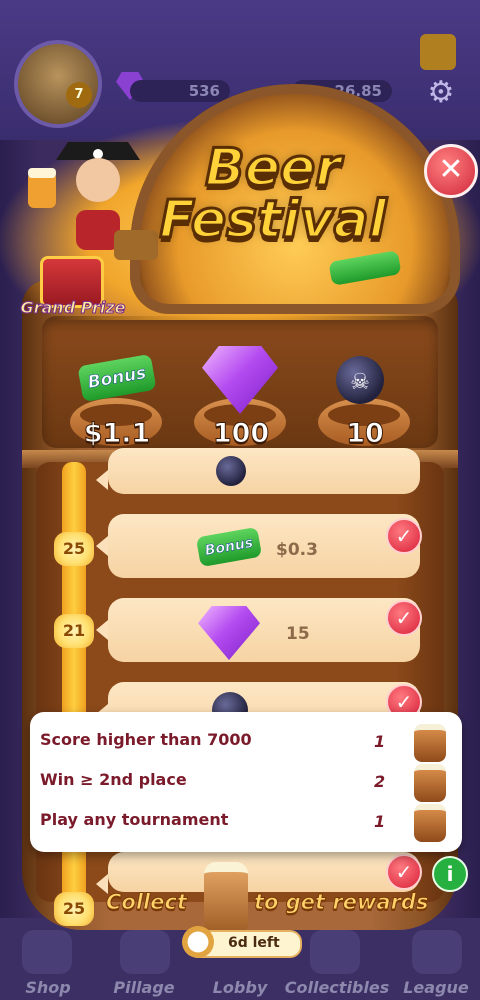 The width and height of the screenshot is (480, 1000). Describe the element at coordinates (226, 899) in the screenshot. I see `beer-keg-icon` at that location.